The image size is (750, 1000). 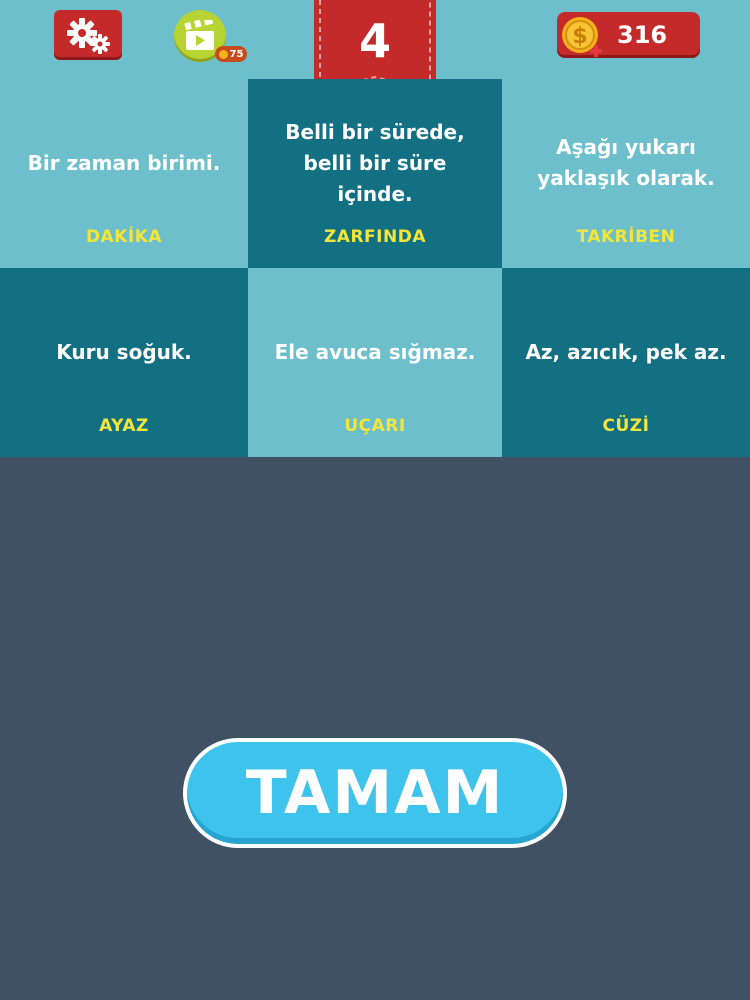 What do you see at coordinates (124, 237) in the screenshot?
I see `answer-text: DAKİKA` at bounding box center [124, 237].